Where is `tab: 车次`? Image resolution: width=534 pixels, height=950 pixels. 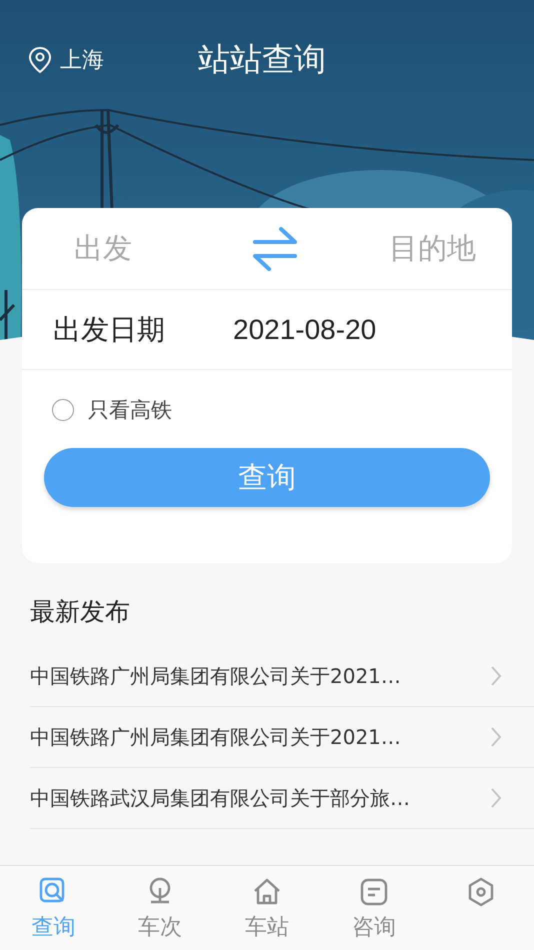 tab: 车次 is located at coordinates (160, 908).